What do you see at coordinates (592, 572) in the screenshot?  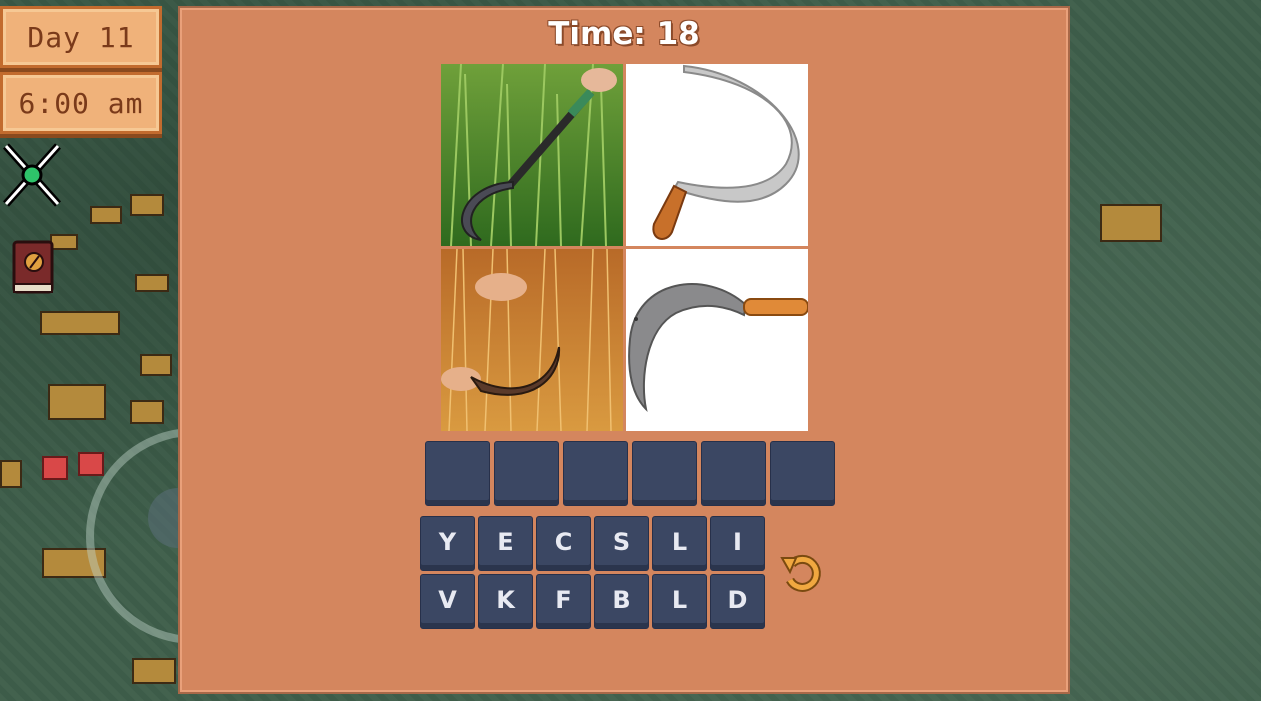 I see `letter-keyboard: Y E C S L I V K F B L D` at bounding box center [592, 572].